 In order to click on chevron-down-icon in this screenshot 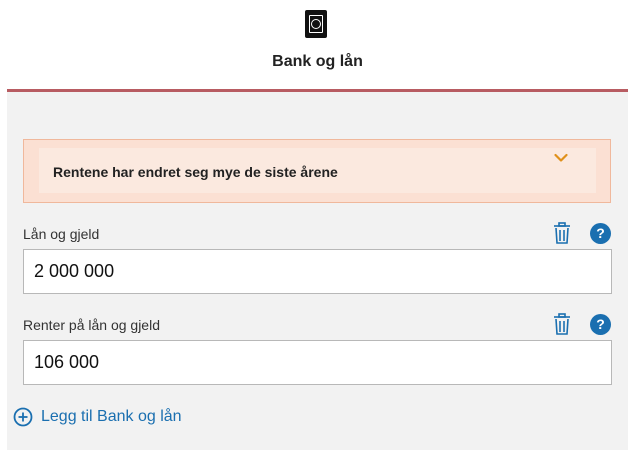, I will do `click(561, 158)`.